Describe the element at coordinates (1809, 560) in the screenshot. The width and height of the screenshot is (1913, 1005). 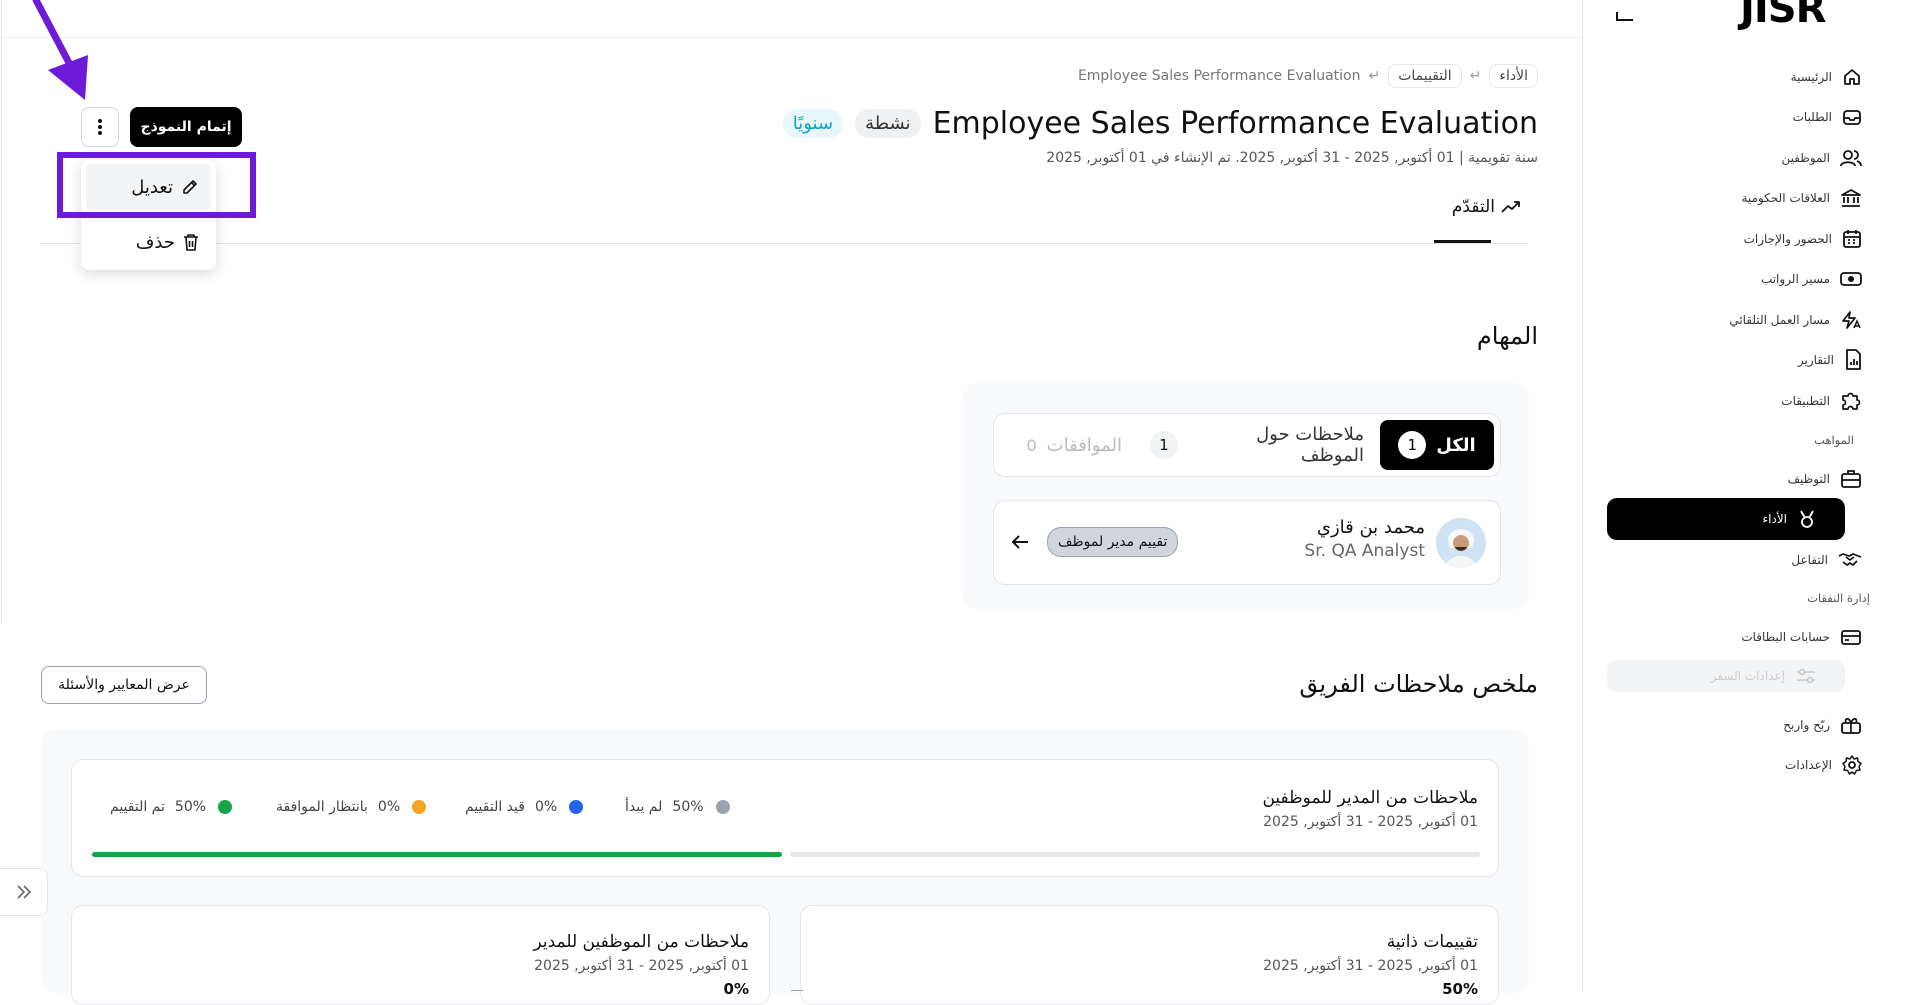
I see `sidebar-item-label: التفاعل` at that location.